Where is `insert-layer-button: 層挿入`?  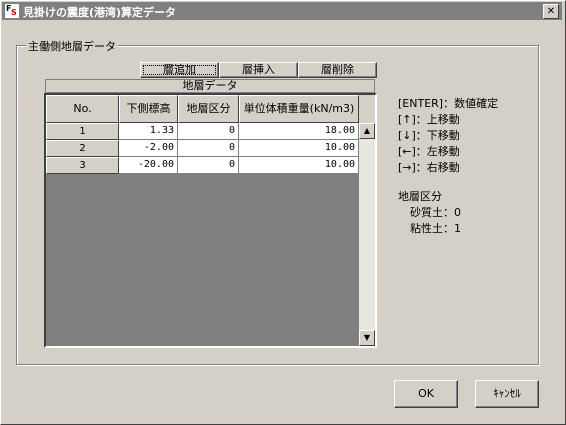 insert-layer-button: 層挿入 is located at coordinates (258, 70).